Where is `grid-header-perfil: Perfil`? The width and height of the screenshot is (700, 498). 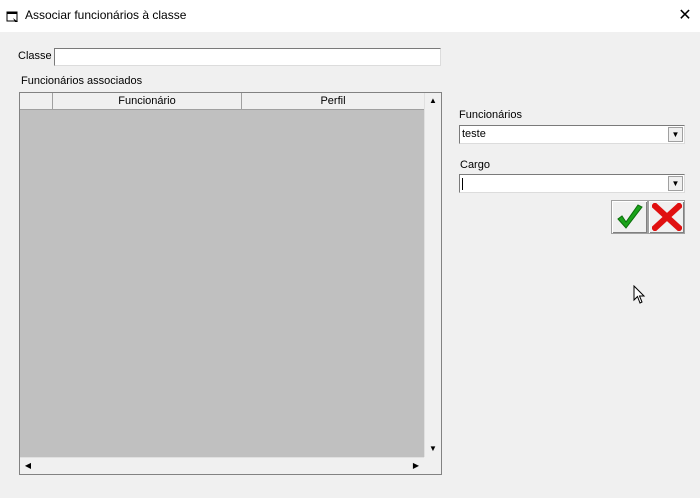
grid-header-perfil: Perfil is located at coordinates (333, 101).